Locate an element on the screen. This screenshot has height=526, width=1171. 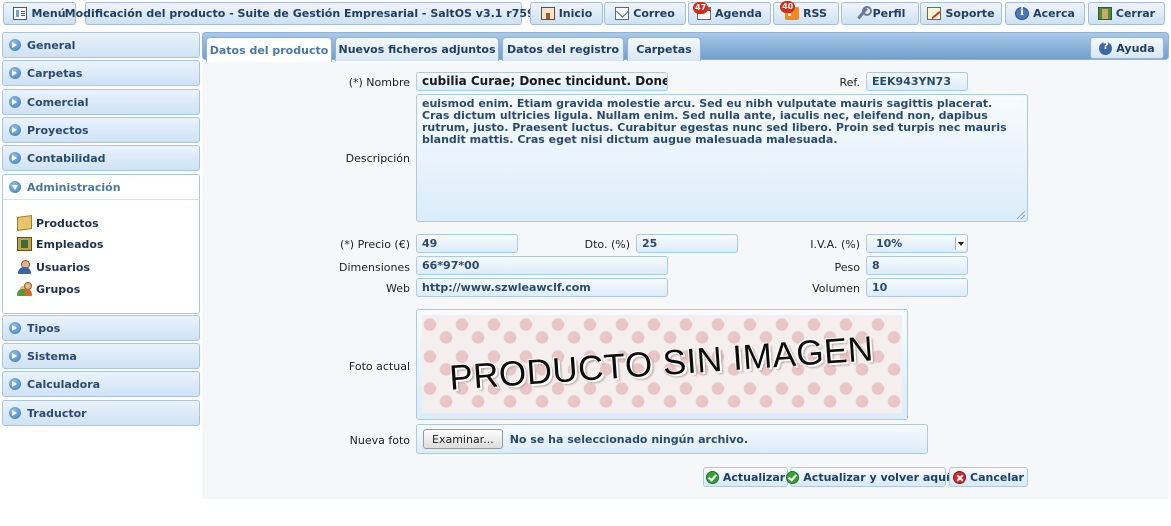
update-return-button-label: Actualizar y volver aquí is located at coordinates (876, 477).